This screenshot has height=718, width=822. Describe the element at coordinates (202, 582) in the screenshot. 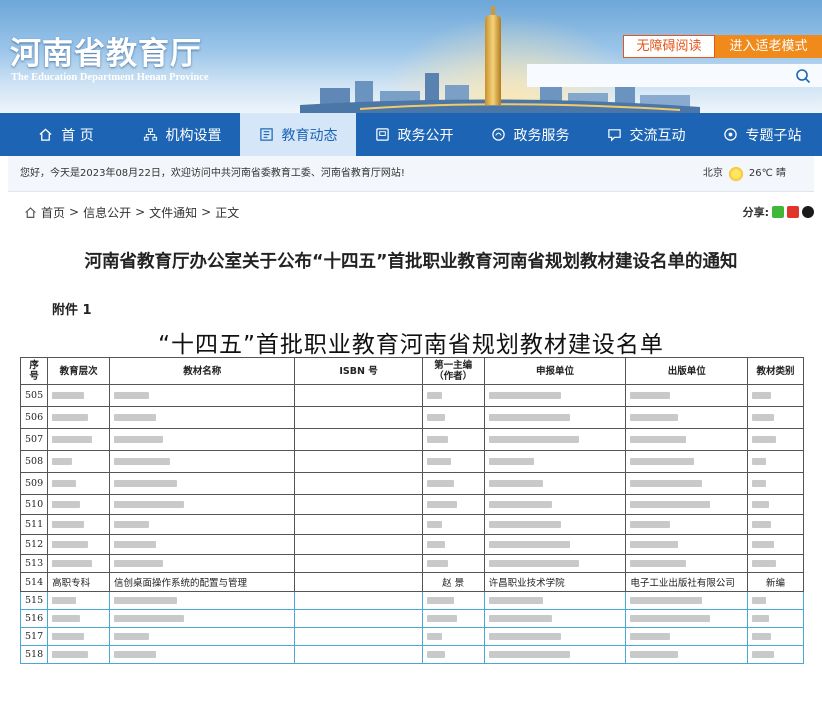

I see `cell-name: 信创桌面操作系统的配置与管理` at that location.